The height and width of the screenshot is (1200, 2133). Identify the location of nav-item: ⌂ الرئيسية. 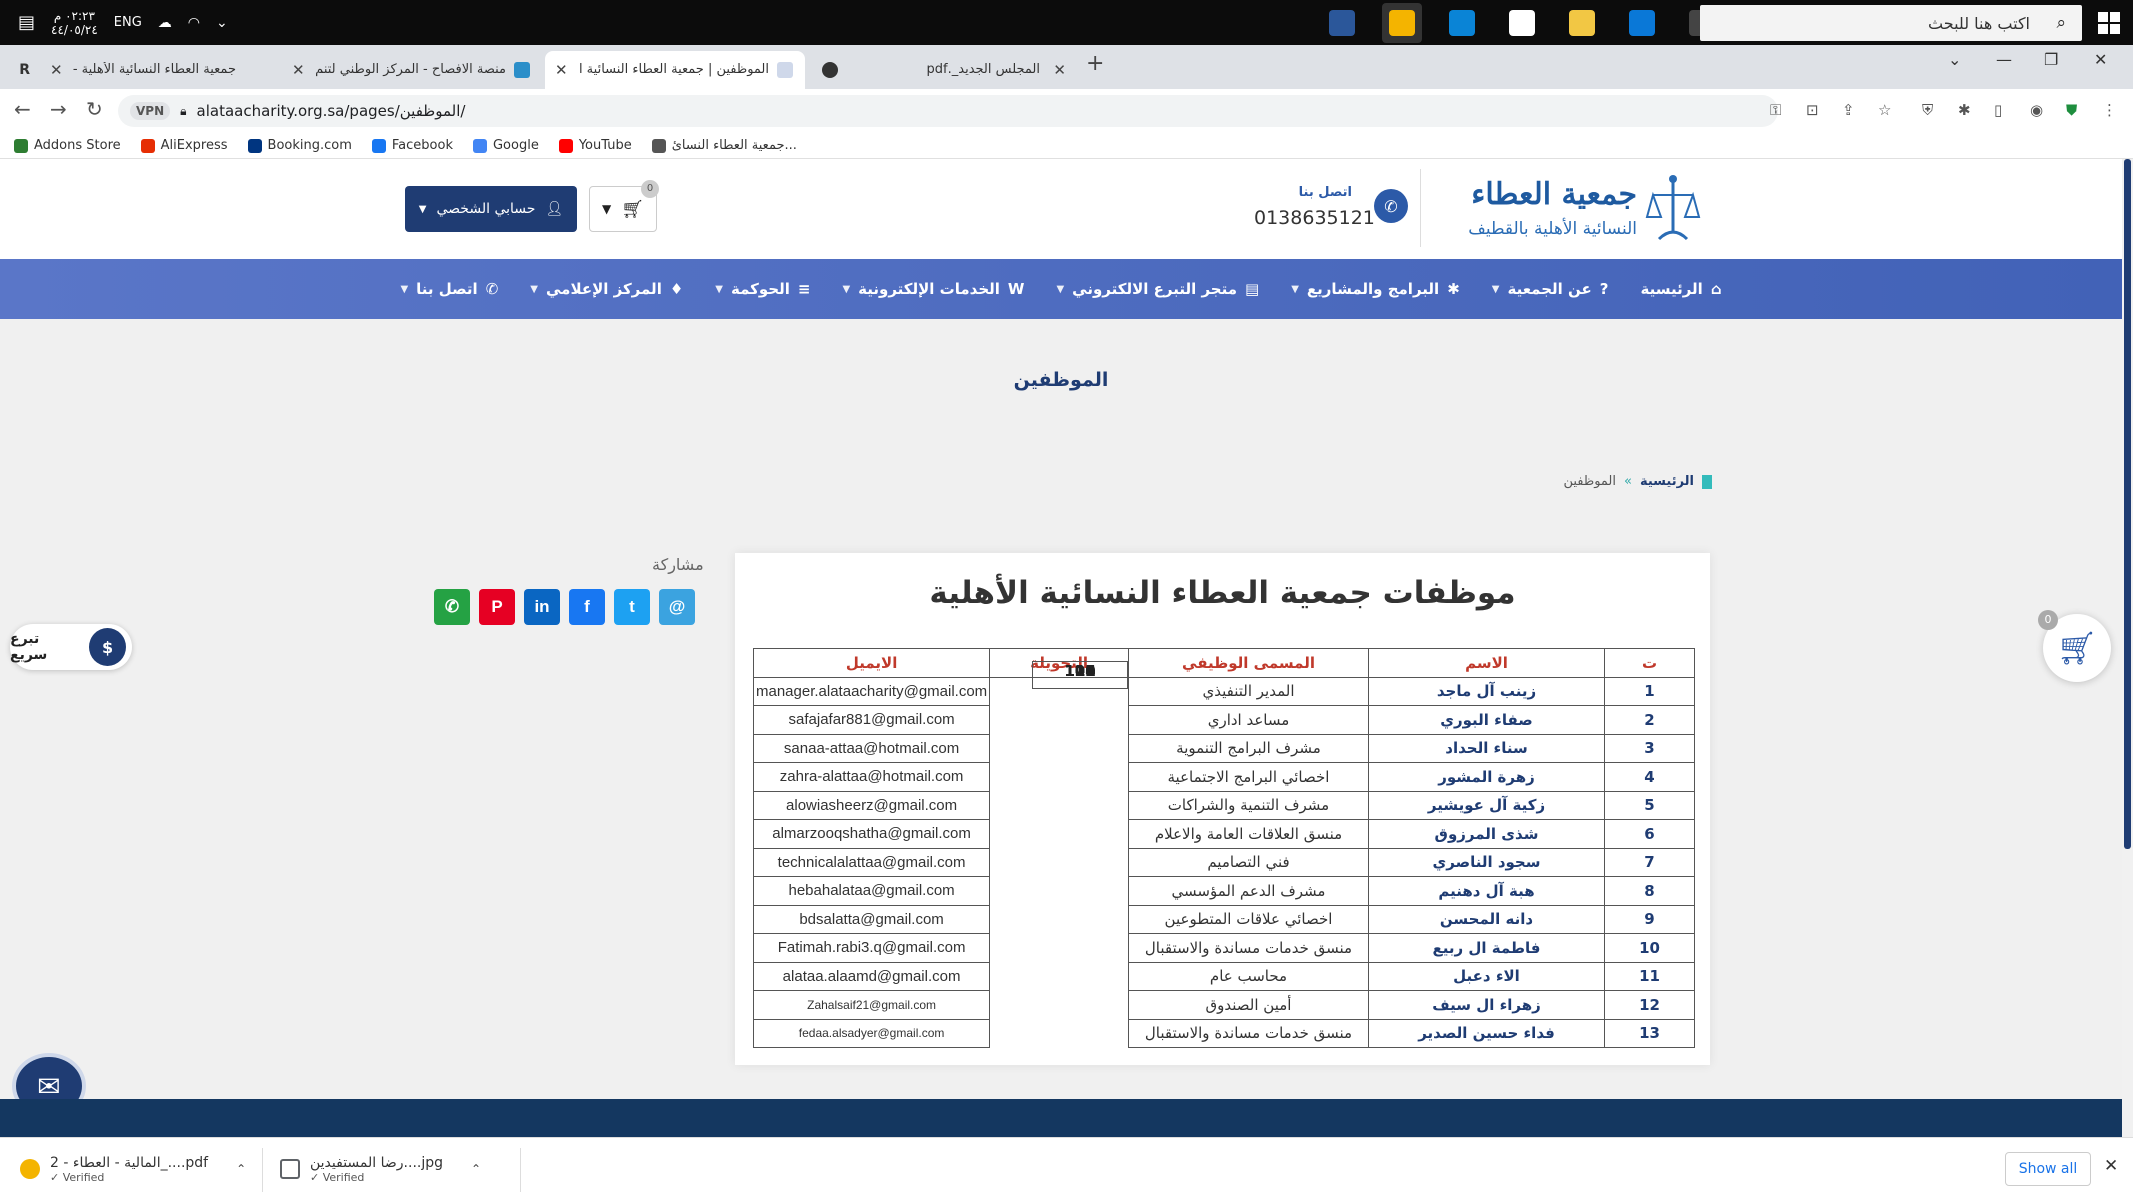
(1680, 289).